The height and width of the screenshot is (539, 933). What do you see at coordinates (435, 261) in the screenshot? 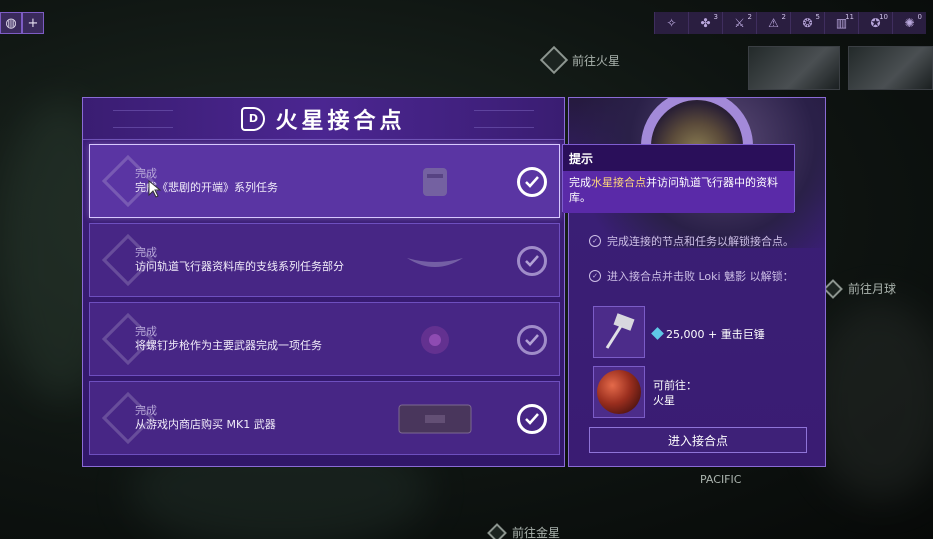
I see `syandana-icon` at bounding box center [435, 261].